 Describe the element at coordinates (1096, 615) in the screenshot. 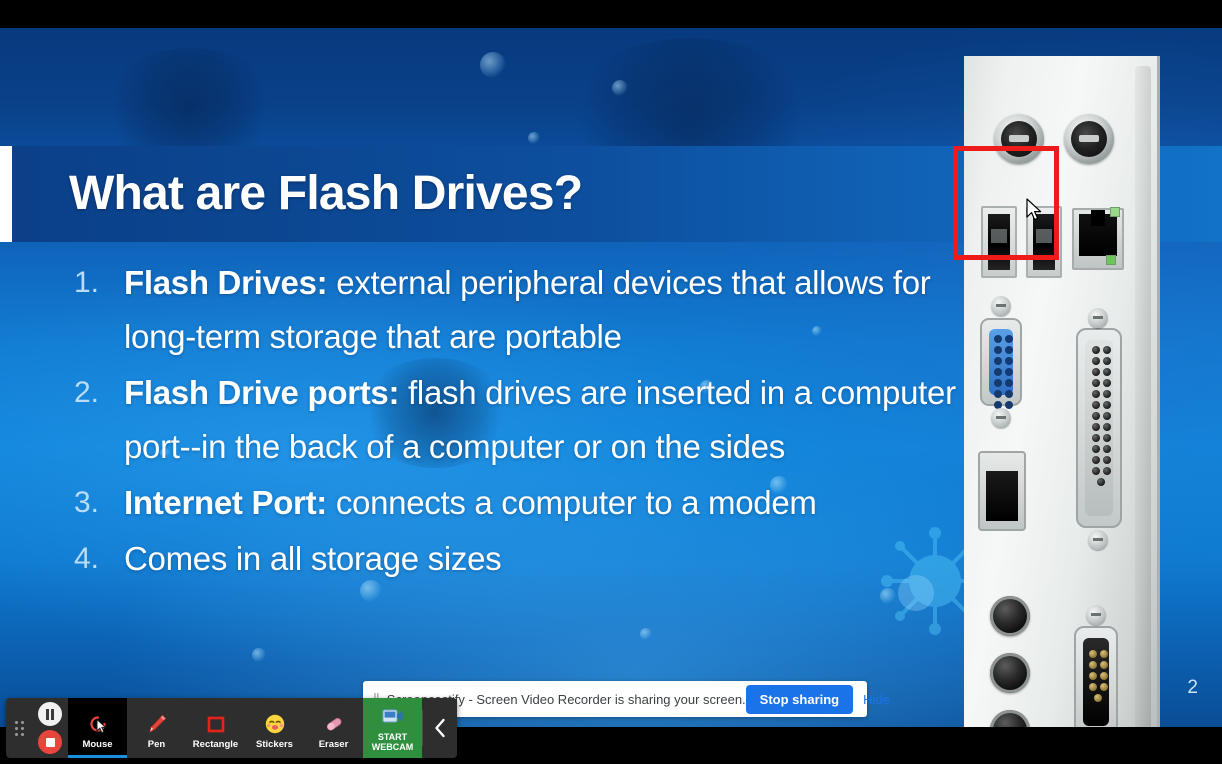

I see `serial-screw-top` at that location.